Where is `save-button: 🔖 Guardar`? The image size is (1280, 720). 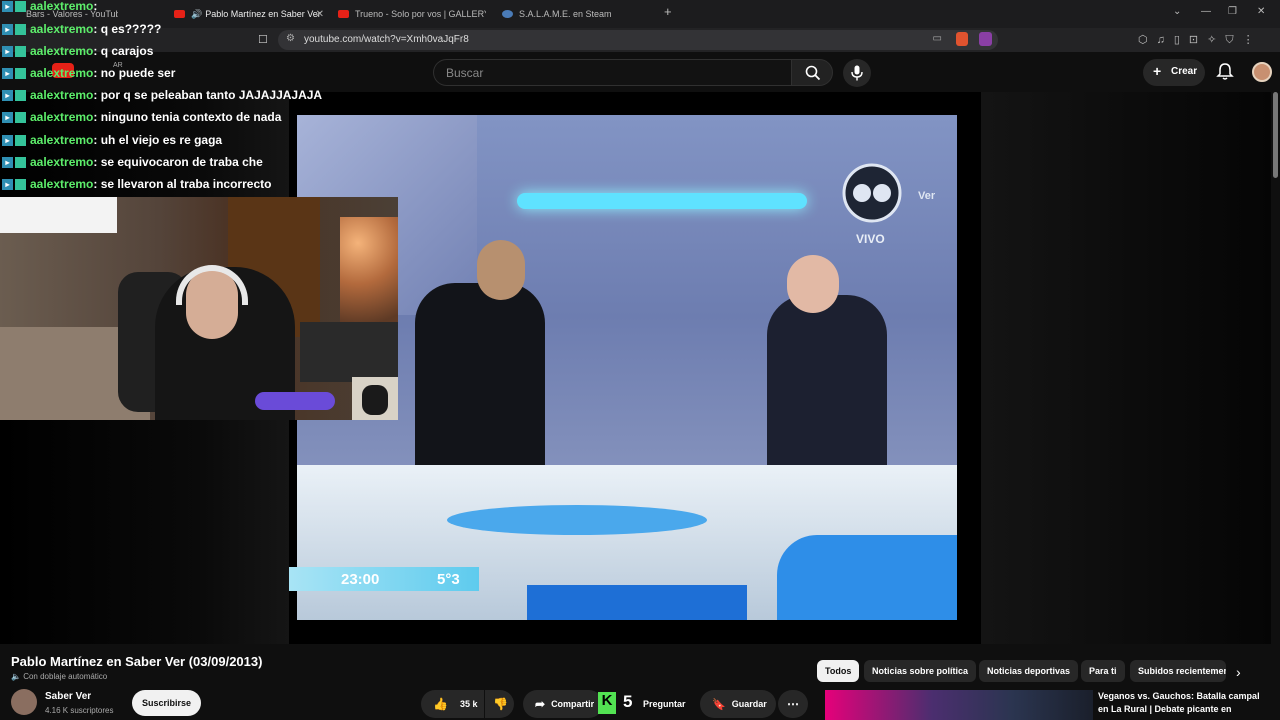
save-button: 🔖 Guardar is located at coordinates (738, 704).